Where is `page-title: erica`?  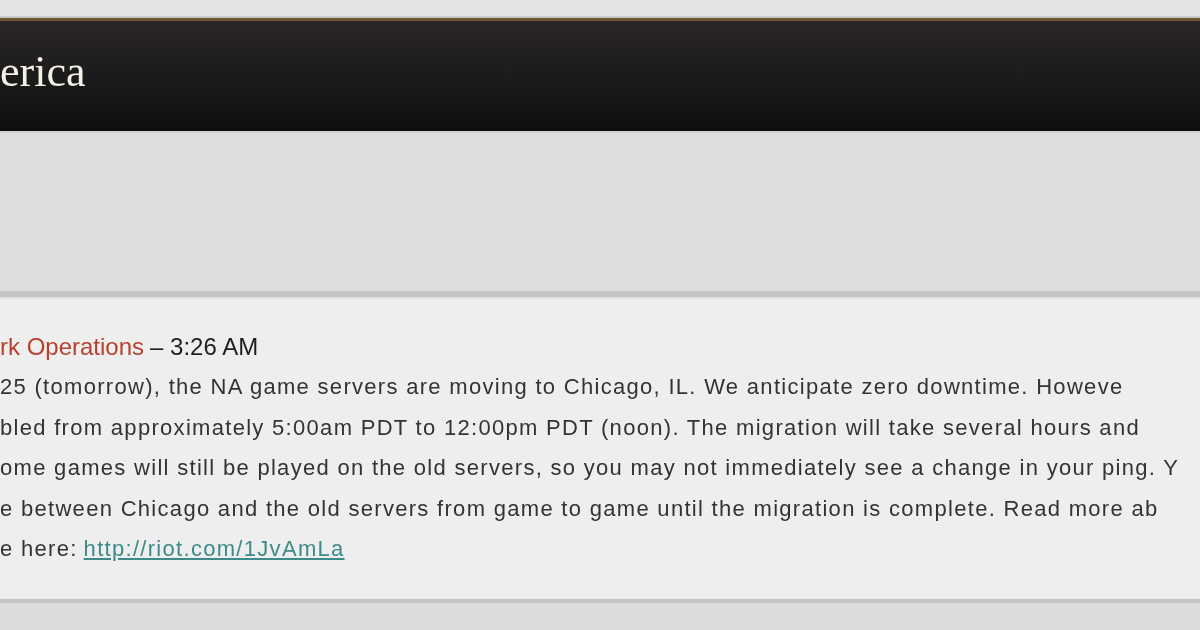
page-title: erica is located at coordinates (43, 71).